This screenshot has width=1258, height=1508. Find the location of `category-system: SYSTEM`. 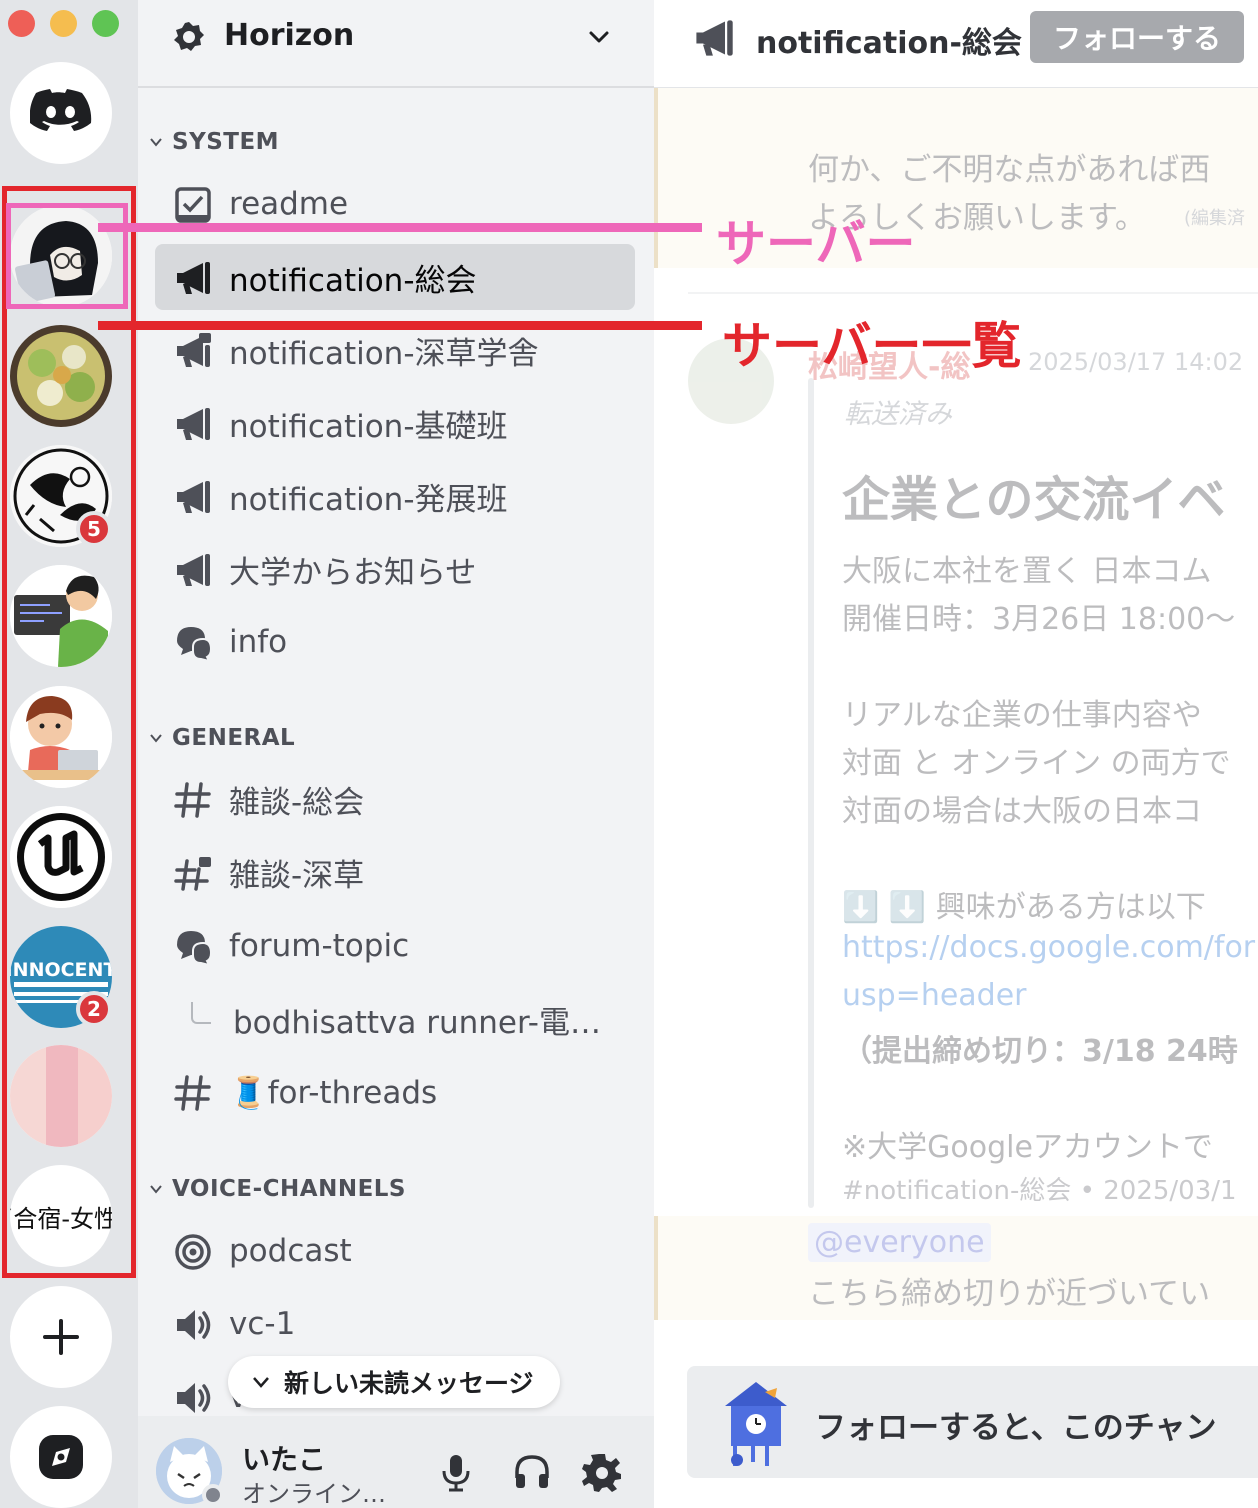

category-system: SYSTEM is located at coordinates (213, 142).